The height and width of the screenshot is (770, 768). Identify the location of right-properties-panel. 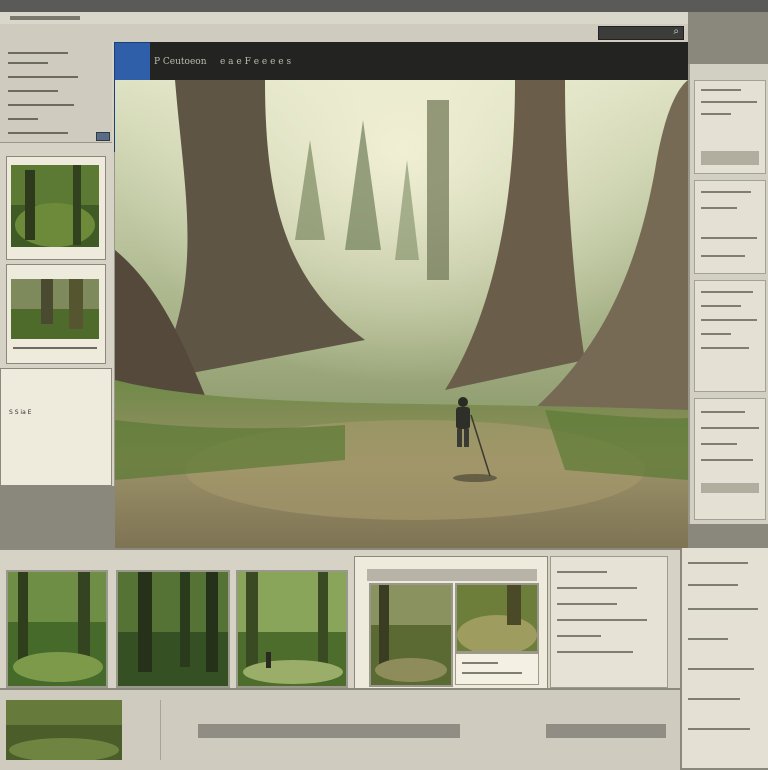
(728, 294).